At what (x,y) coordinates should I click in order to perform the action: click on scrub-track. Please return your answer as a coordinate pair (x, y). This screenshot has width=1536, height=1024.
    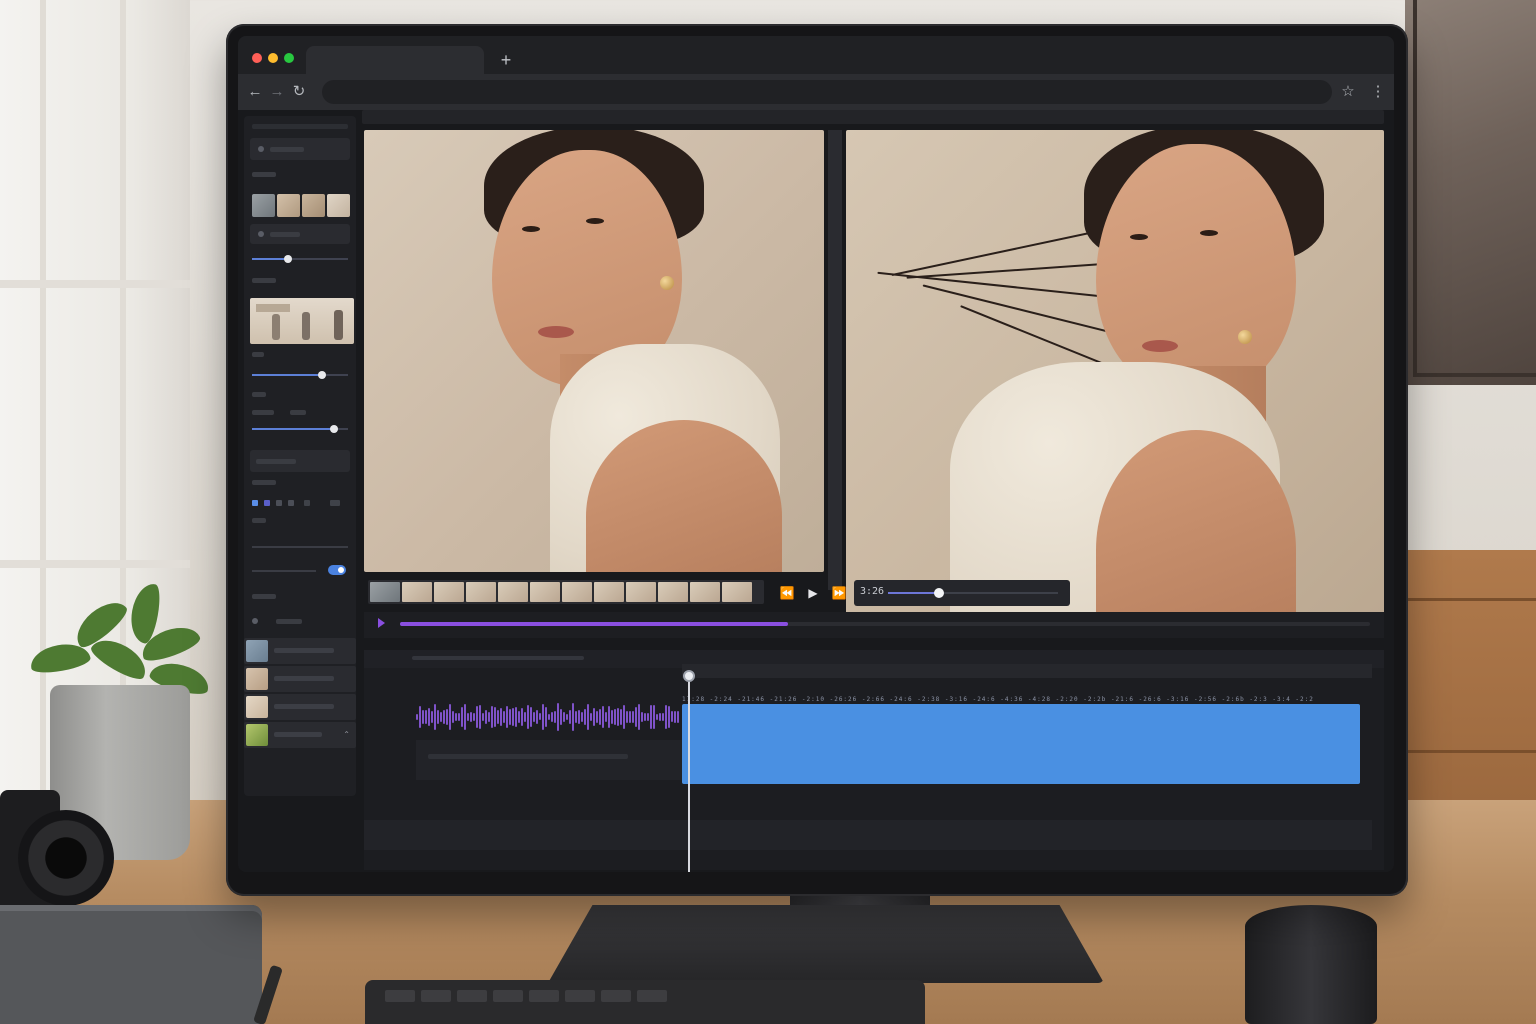
    Looking at the image, I should click on (973, 593).